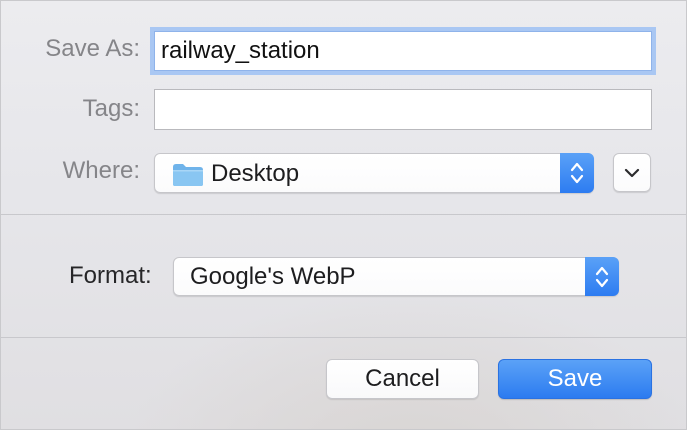 Image resolution: width=687 pixels, height=430 pixels. Describe the element at coordinates (92, 48) in the screenshot. I see `save-as-label: Save As:` at that location.